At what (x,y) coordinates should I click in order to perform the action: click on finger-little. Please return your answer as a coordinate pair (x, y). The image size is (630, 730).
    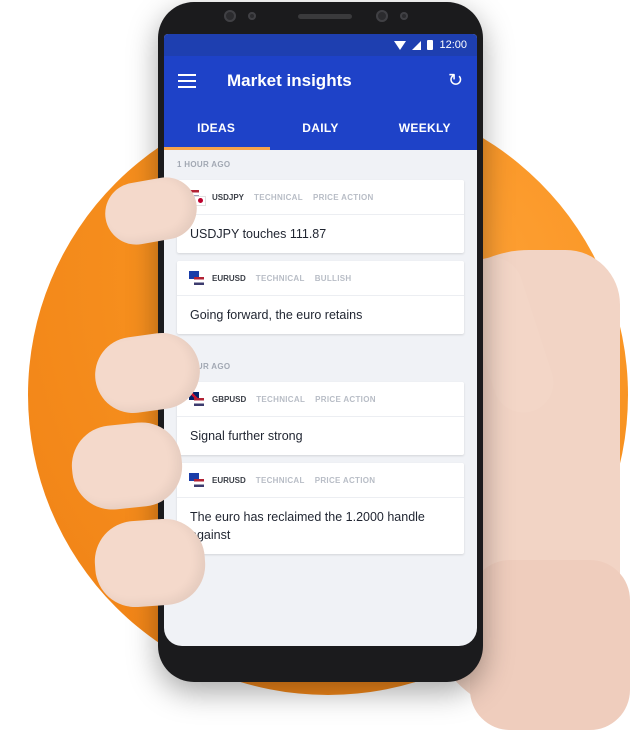
    Looking at the image, I should click on (150, 563).